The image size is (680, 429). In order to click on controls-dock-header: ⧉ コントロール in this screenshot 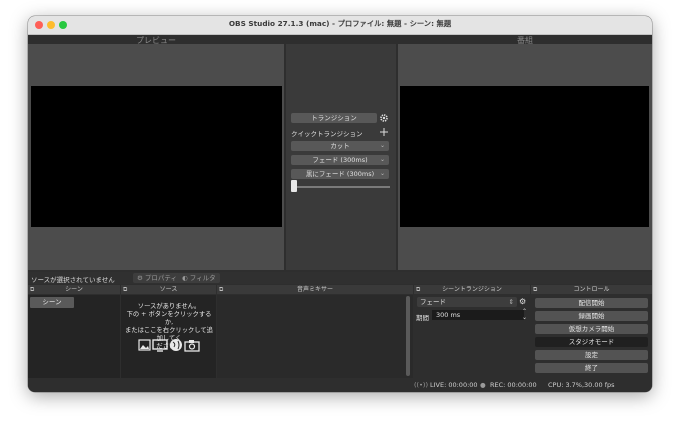, I will do `click(591, 289)`.